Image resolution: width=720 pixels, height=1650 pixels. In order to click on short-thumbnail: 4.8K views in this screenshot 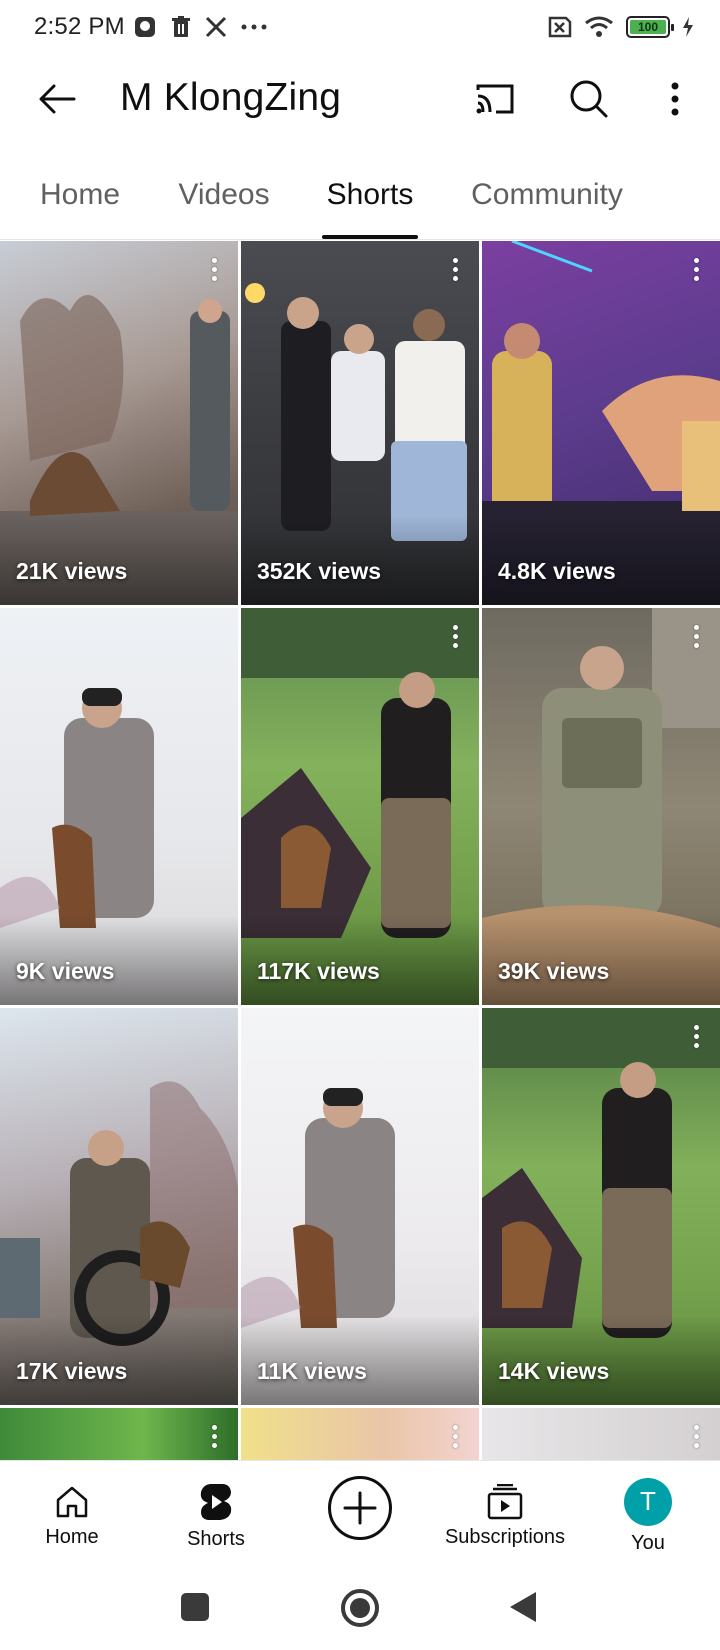, I will do `click(601, 423)`.